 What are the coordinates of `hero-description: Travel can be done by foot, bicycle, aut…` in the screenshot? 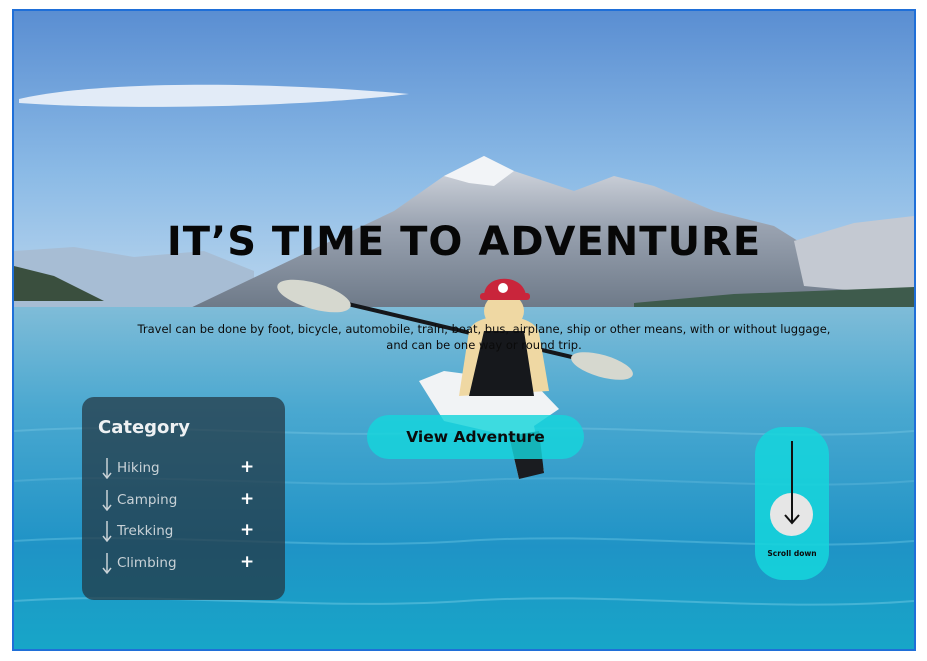 It's located at (484, 337).